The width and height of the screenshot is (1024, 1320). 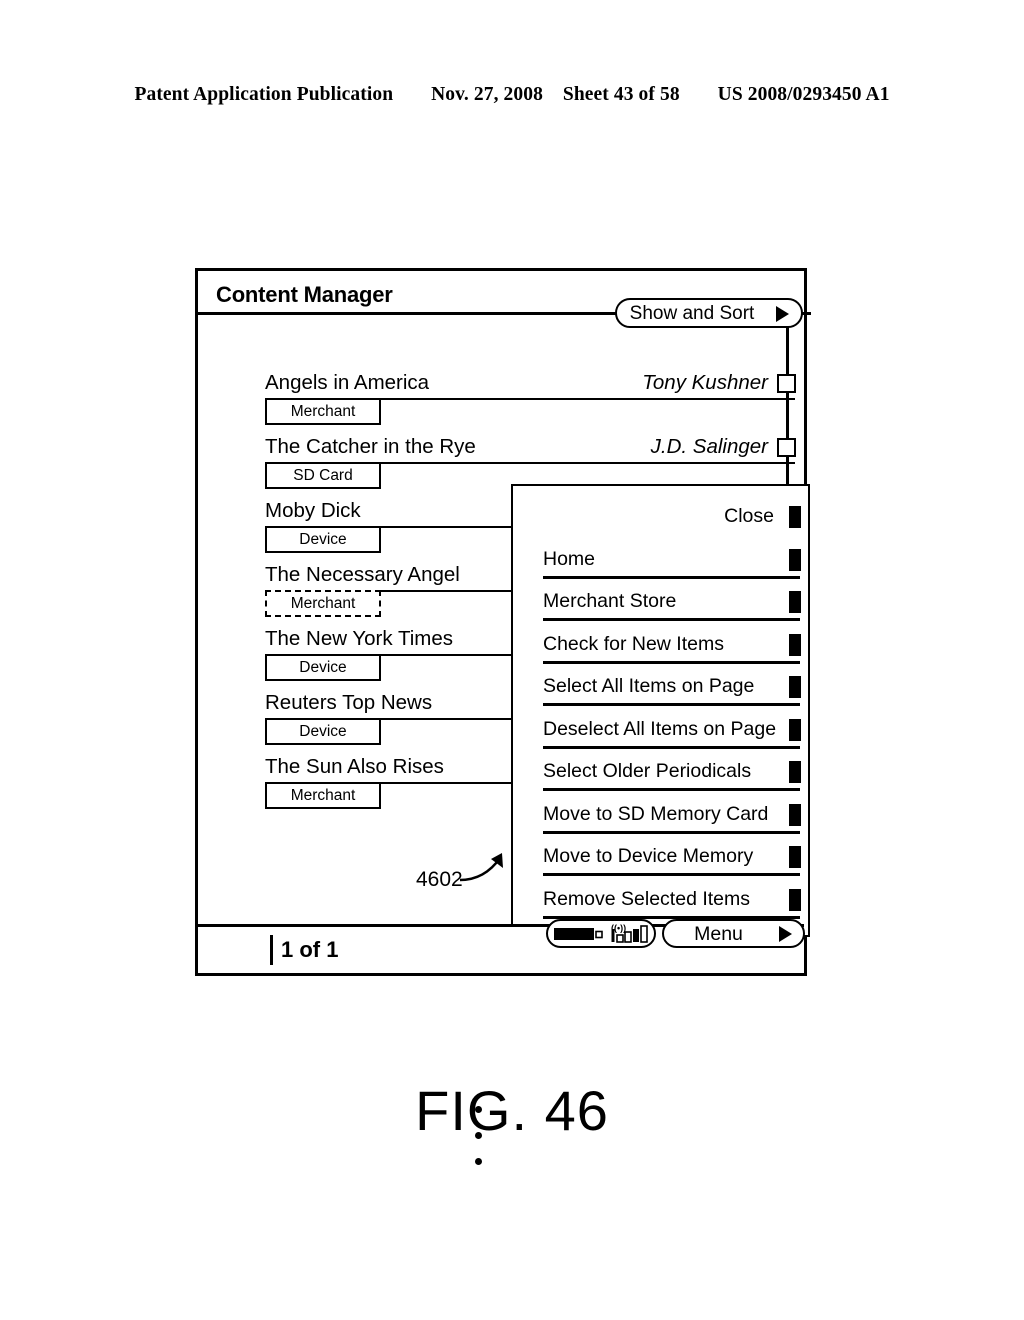 What do you see at coordinates (264, 94) in the screenshot?
I see `publication-label: Patent Application Publication` at bounding box center [264, 94].